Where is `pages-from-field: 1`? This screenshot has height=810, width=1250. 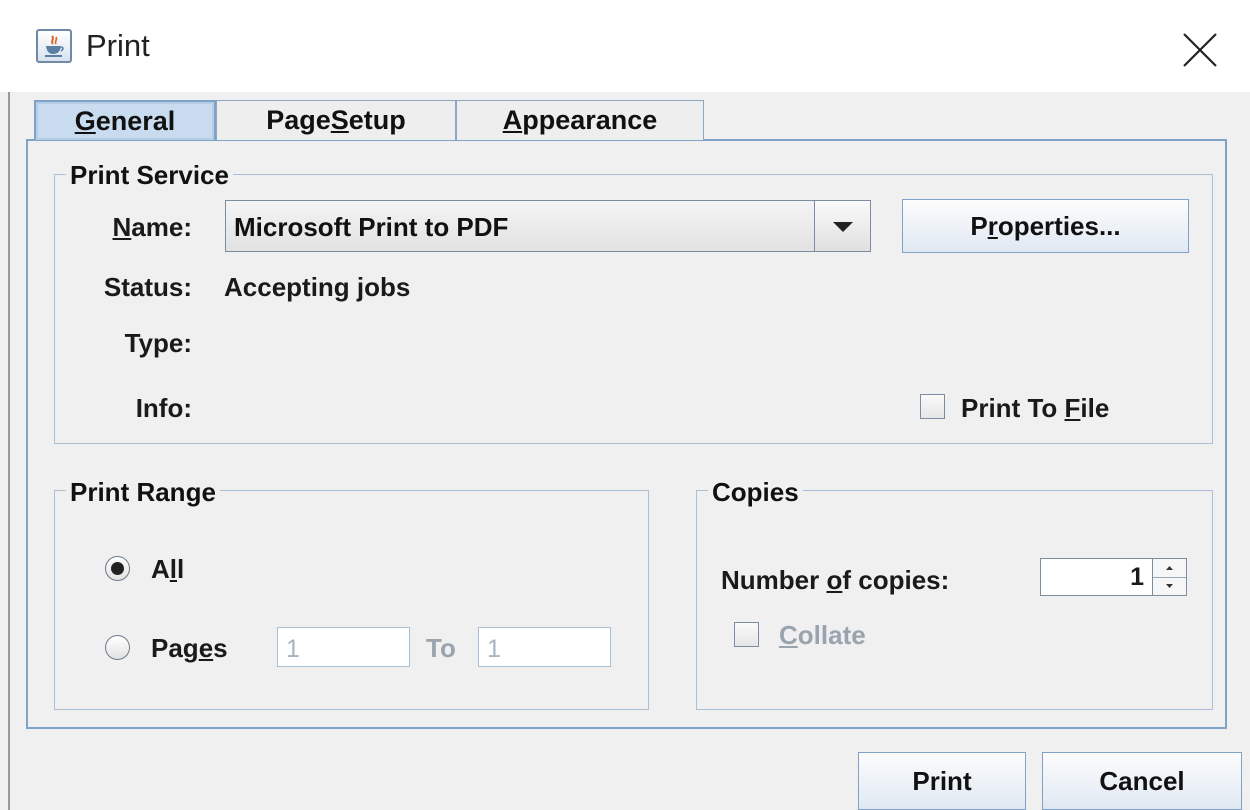
pages-from-field: 1 is located at coordinates (343, 647).